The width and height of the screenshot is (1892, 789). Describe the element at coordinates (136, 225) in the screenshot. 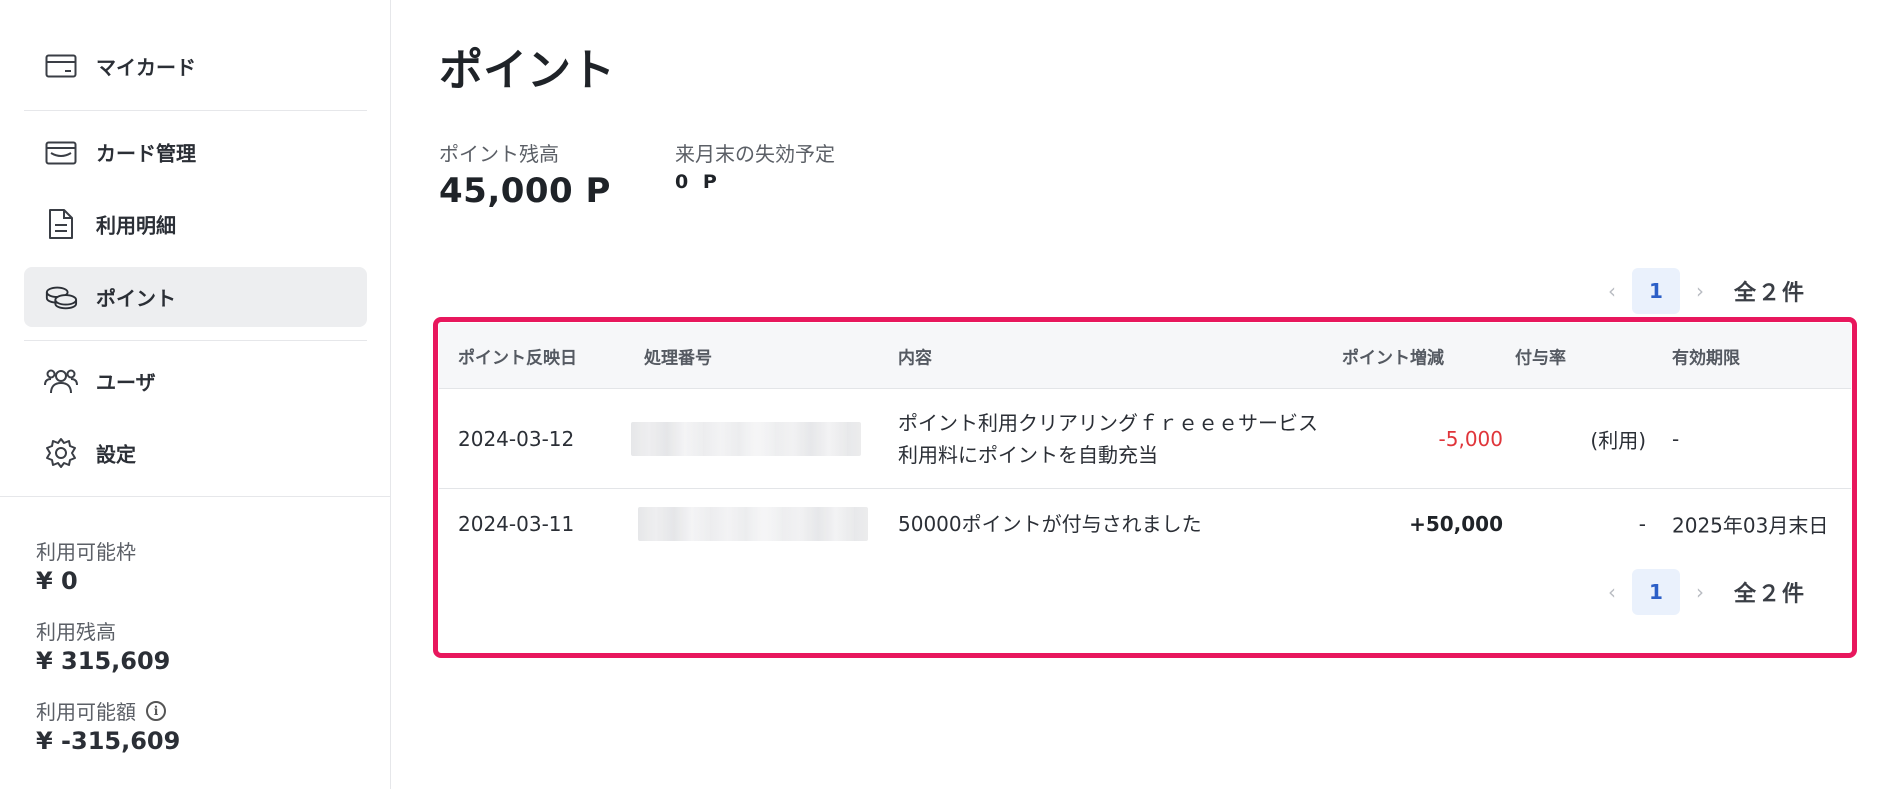

I see `sidebar-item-label: 利用明細` at that location.